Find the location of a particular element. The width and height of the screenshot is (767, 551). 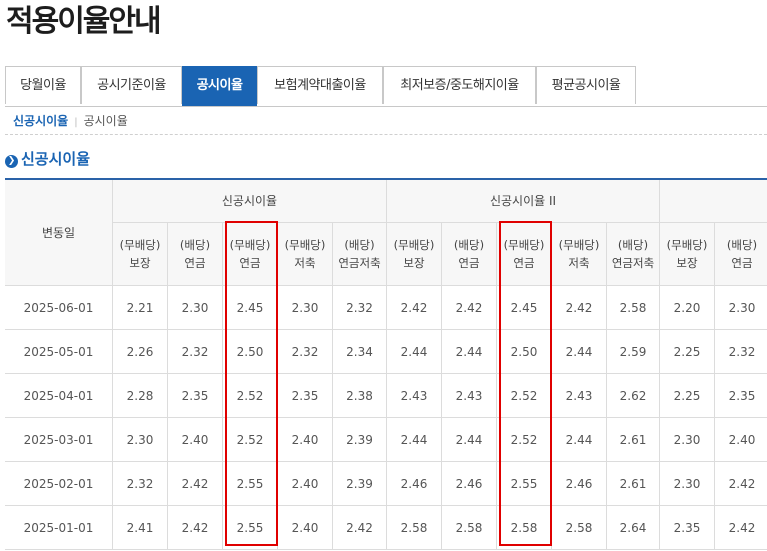

rate-cell: 2.59 is located at coordinates (633, 352).